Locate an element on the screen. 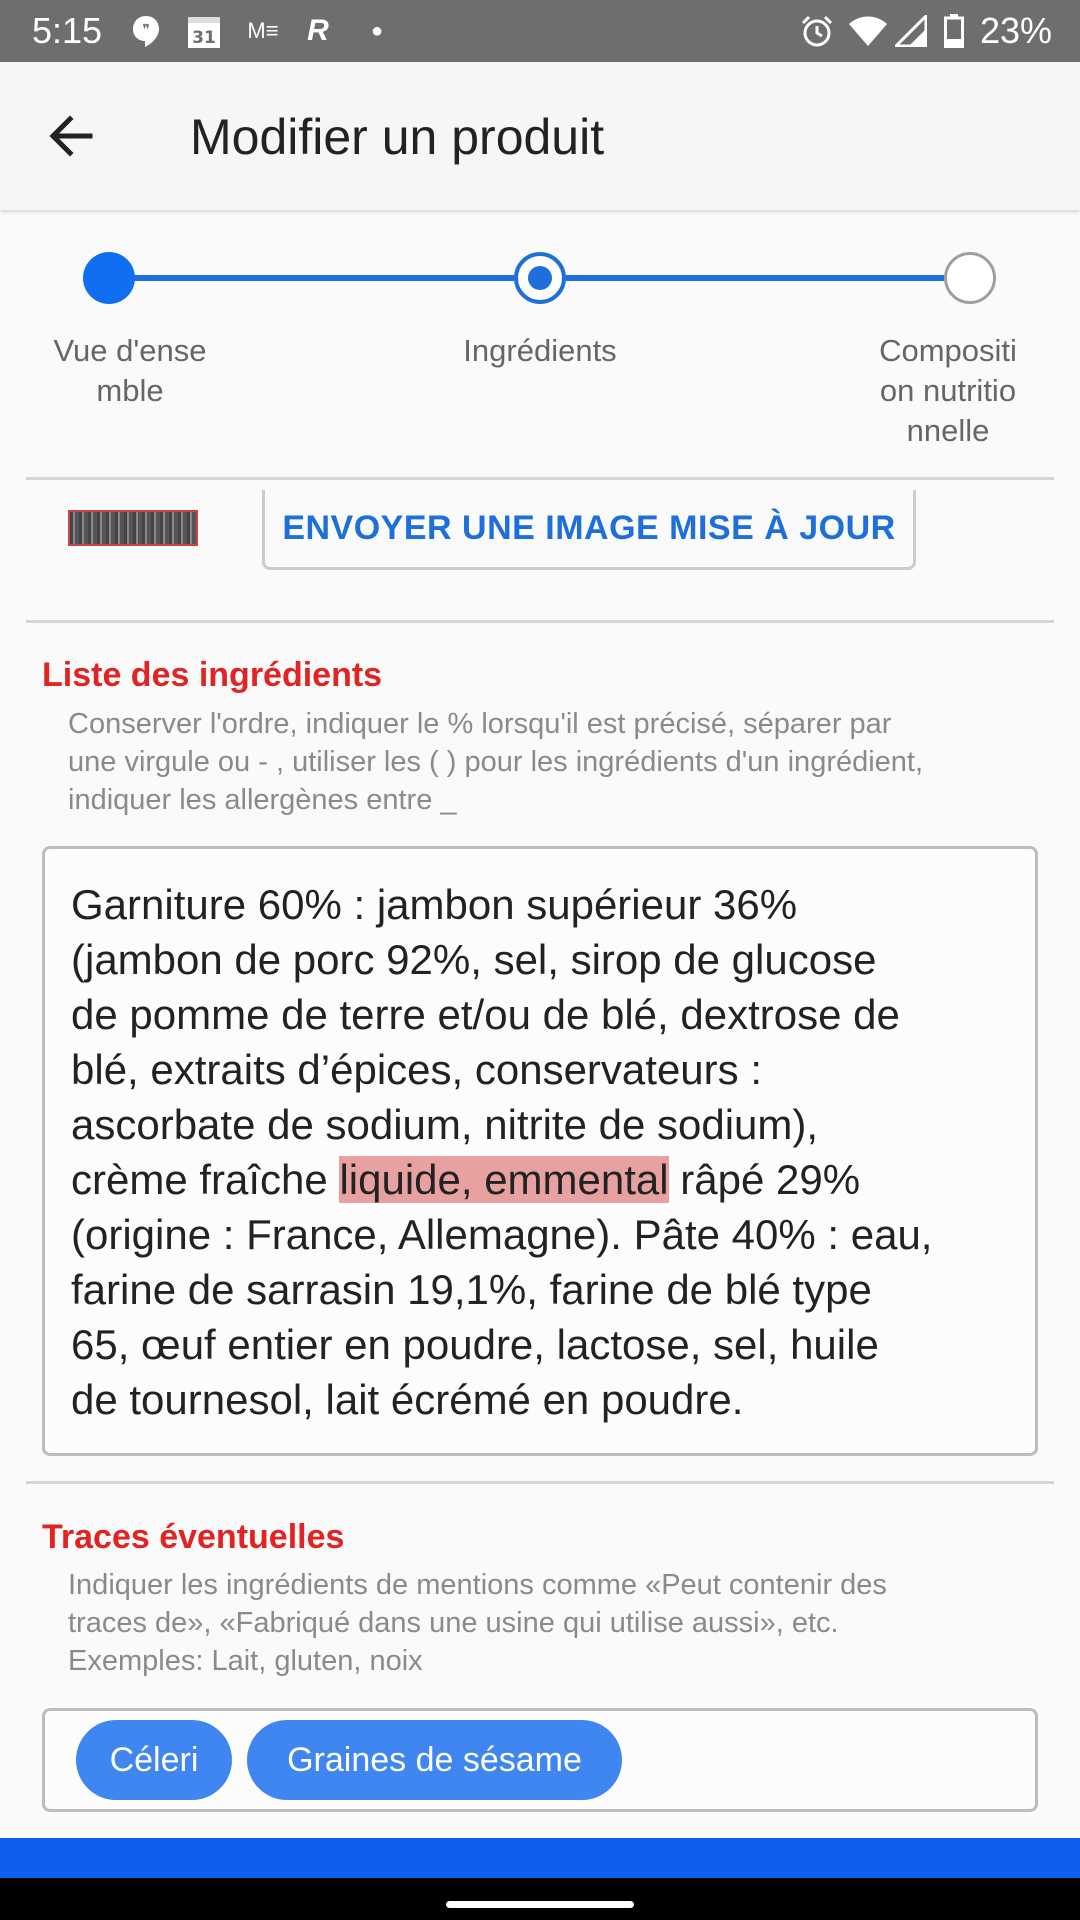  alarm-icon is located at coordinates (817, 31).